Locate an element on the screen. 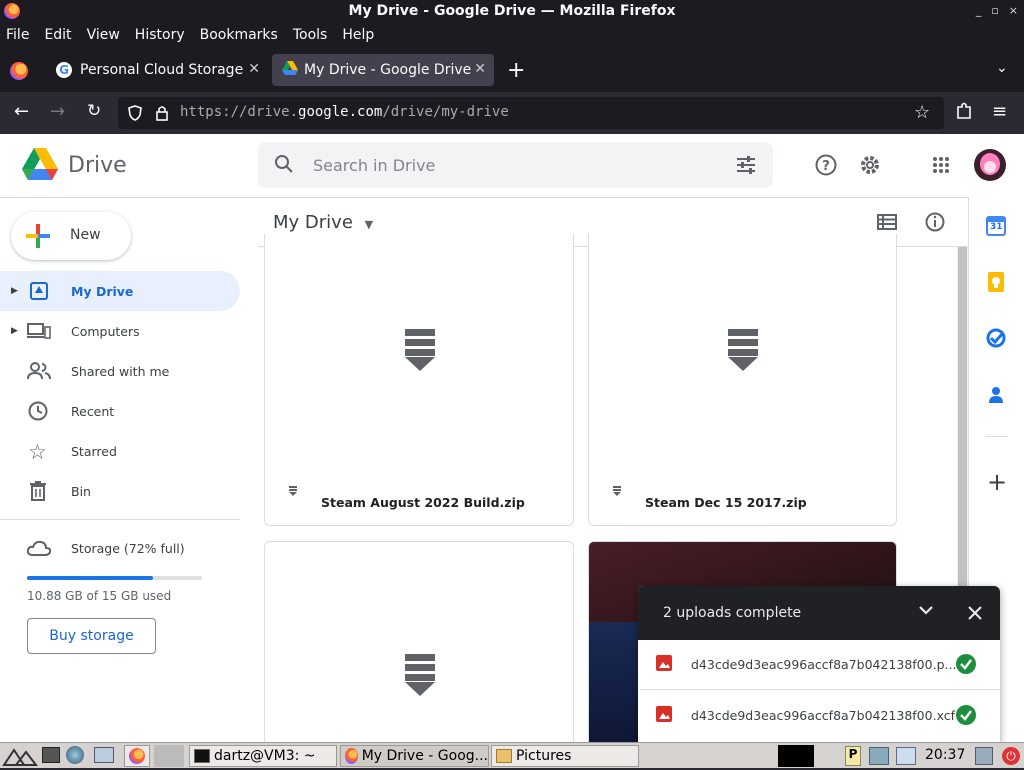 The height and width of the screenshot is (770, 1024). menu-edit: Edit is located at coordinates (57, 35).